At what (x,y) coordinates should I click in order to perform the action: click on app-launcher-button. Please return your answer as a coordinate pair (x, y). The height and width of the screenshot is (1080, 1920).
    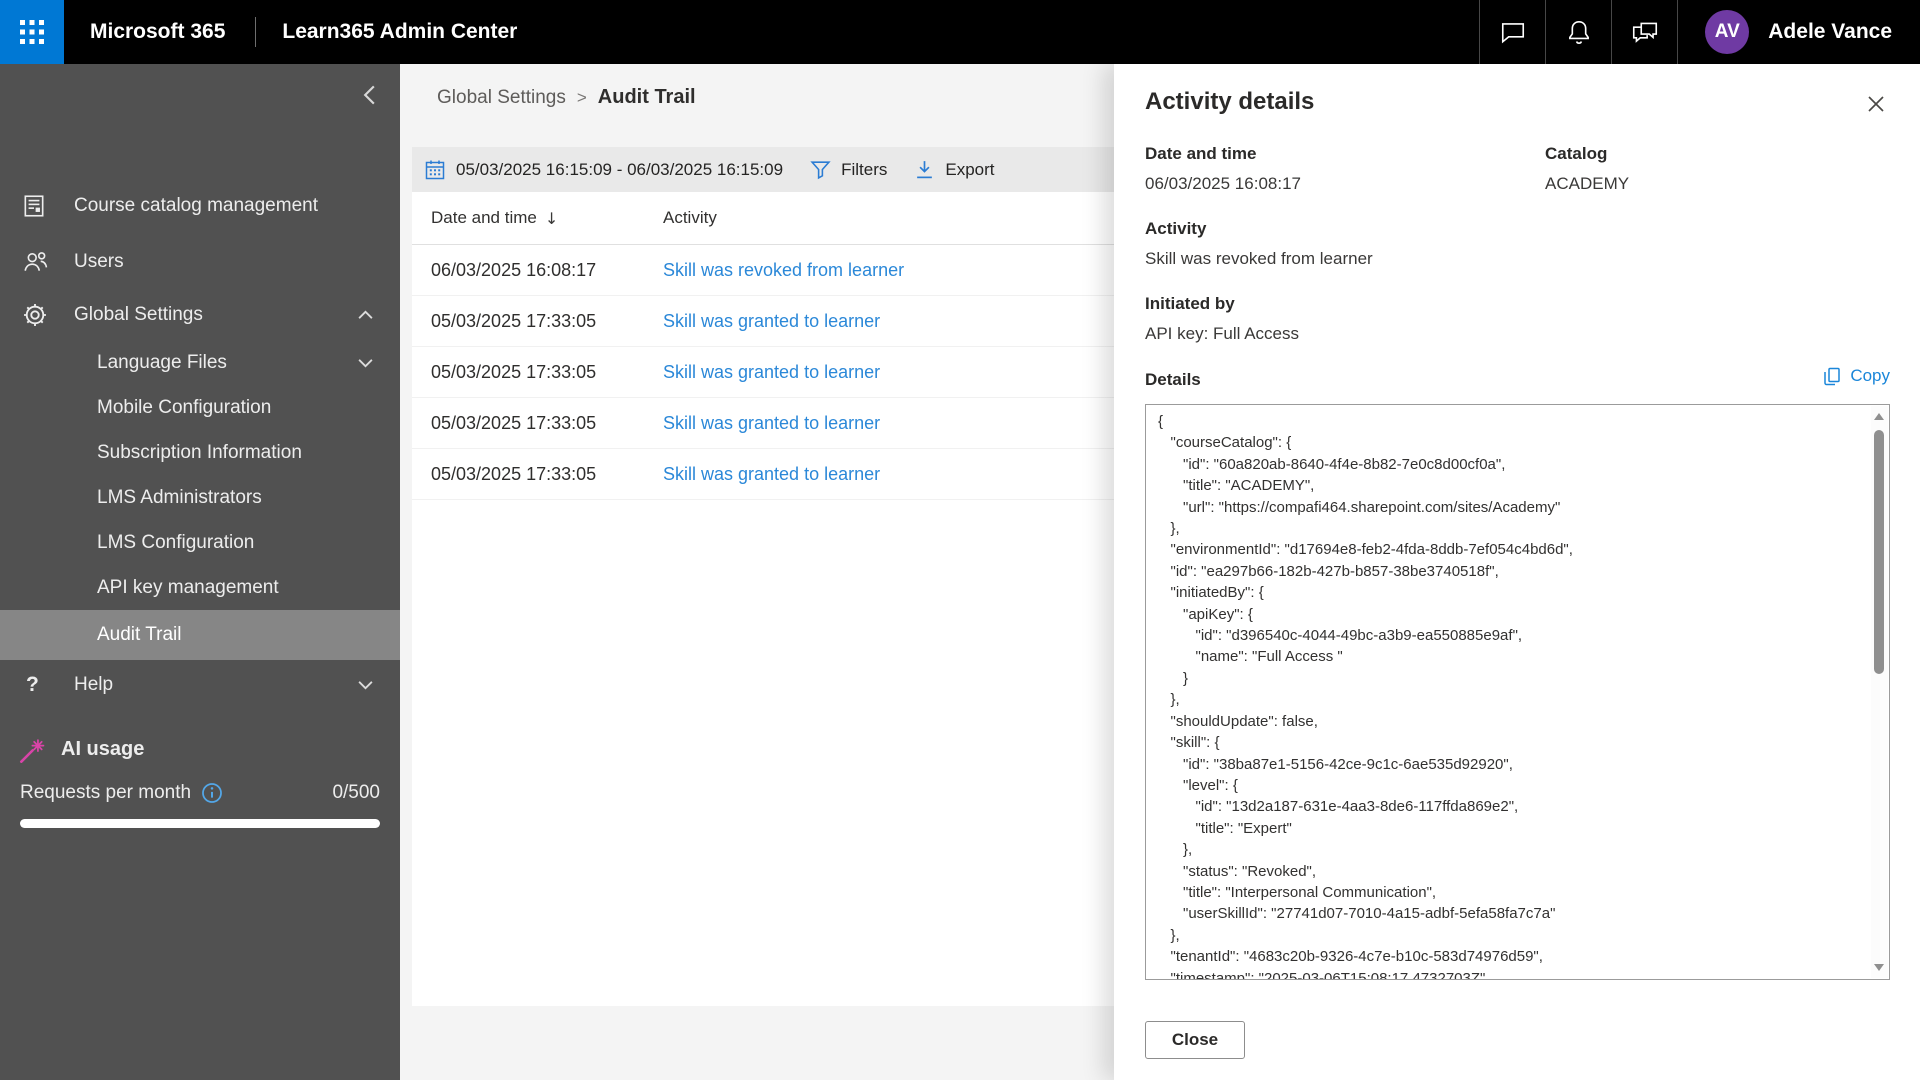
    Looking at the image, I should click on (32, 32).